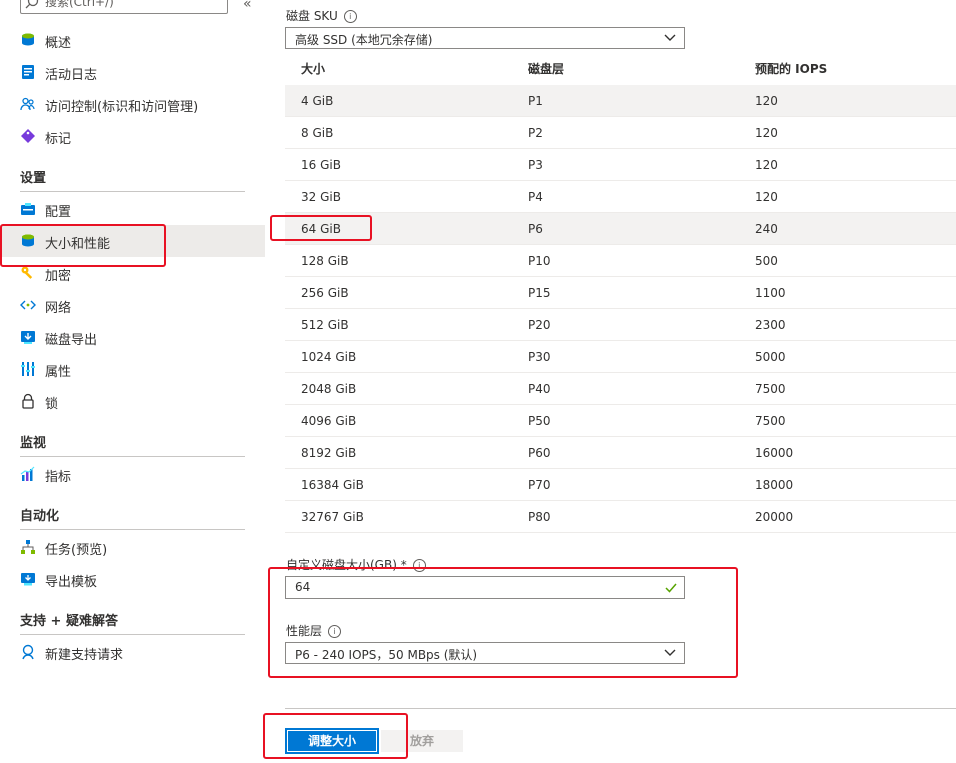 Image resolution: width=956 pixels, height=763 pixels. Describe the element at coordinates (132, 652) in the screenshot. I see `sidebar-item: 新建支持请求` at that location.